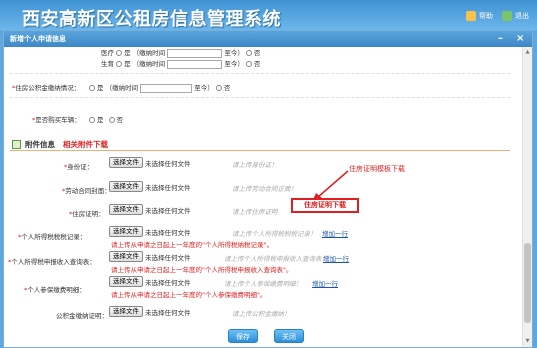  Describe the element at coordinates (166, 88) in the screenshot. I see `housing-fund-date-input` at that location.